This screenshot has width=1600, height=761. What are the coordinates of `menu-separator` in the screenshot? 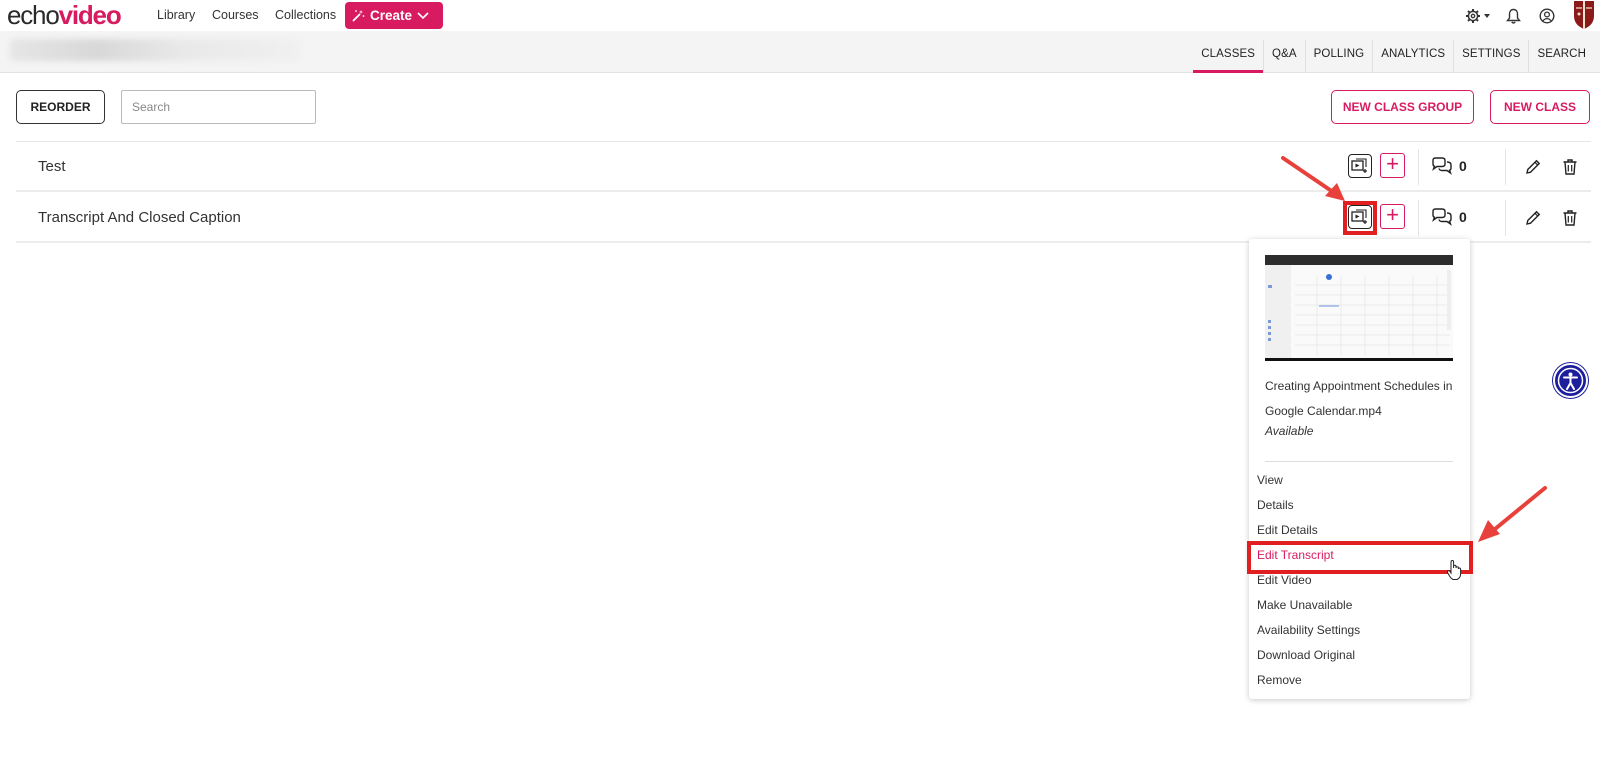 It's located at (1359, 461).